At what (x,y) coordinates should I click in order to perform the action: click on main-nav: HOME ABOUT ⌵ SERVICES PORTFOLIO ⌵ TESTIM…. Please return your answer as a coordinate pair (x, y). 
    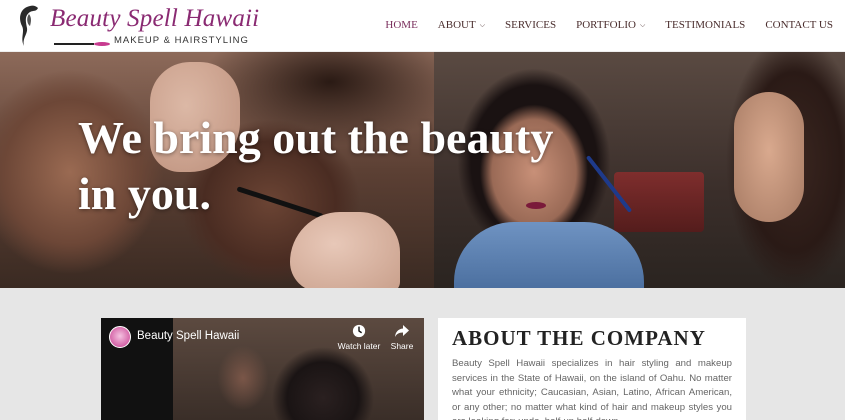
    Looking at the image, I should click on (599, 25).